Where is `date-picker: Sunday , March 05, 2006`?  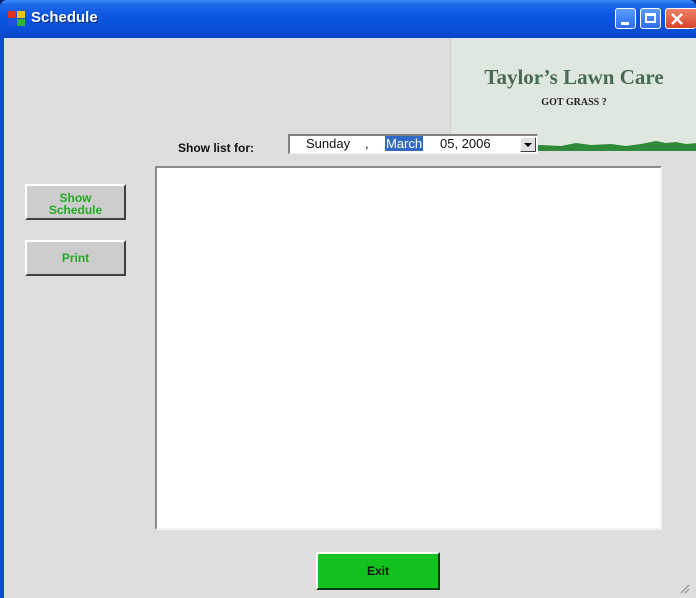
date-picker: Sunday , March 05, 2006 is located at coordinates (413, 144).